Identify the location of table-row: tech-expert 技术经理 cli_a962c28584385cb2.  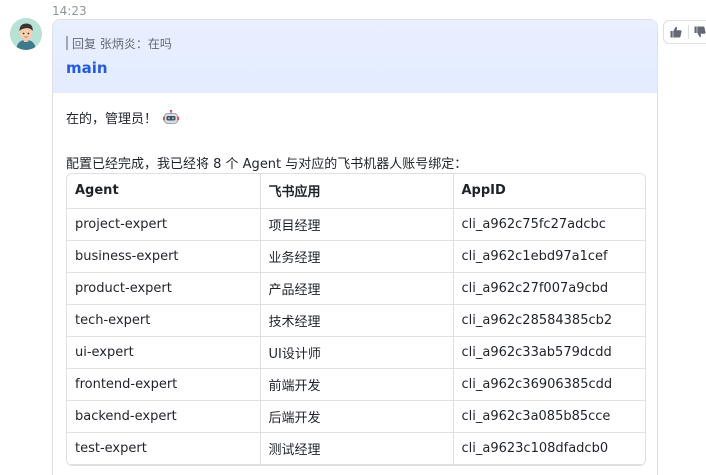
(356, 320).